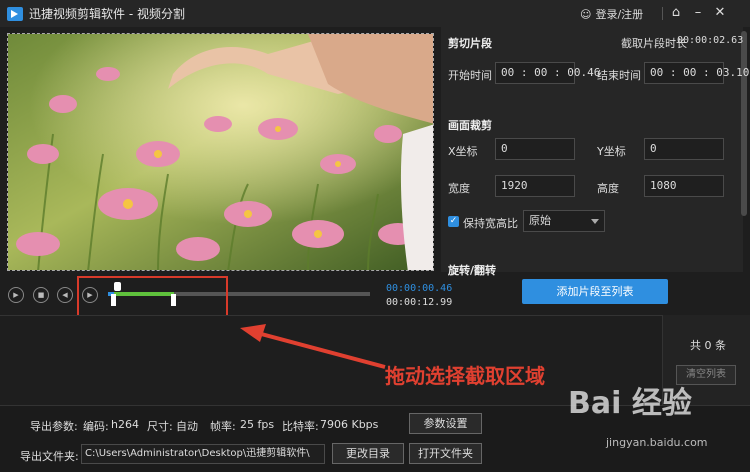 The width and height of the screenshot is (750, 472). I want to click on open-folder-button: 打开文件夹, so click(445, 453).